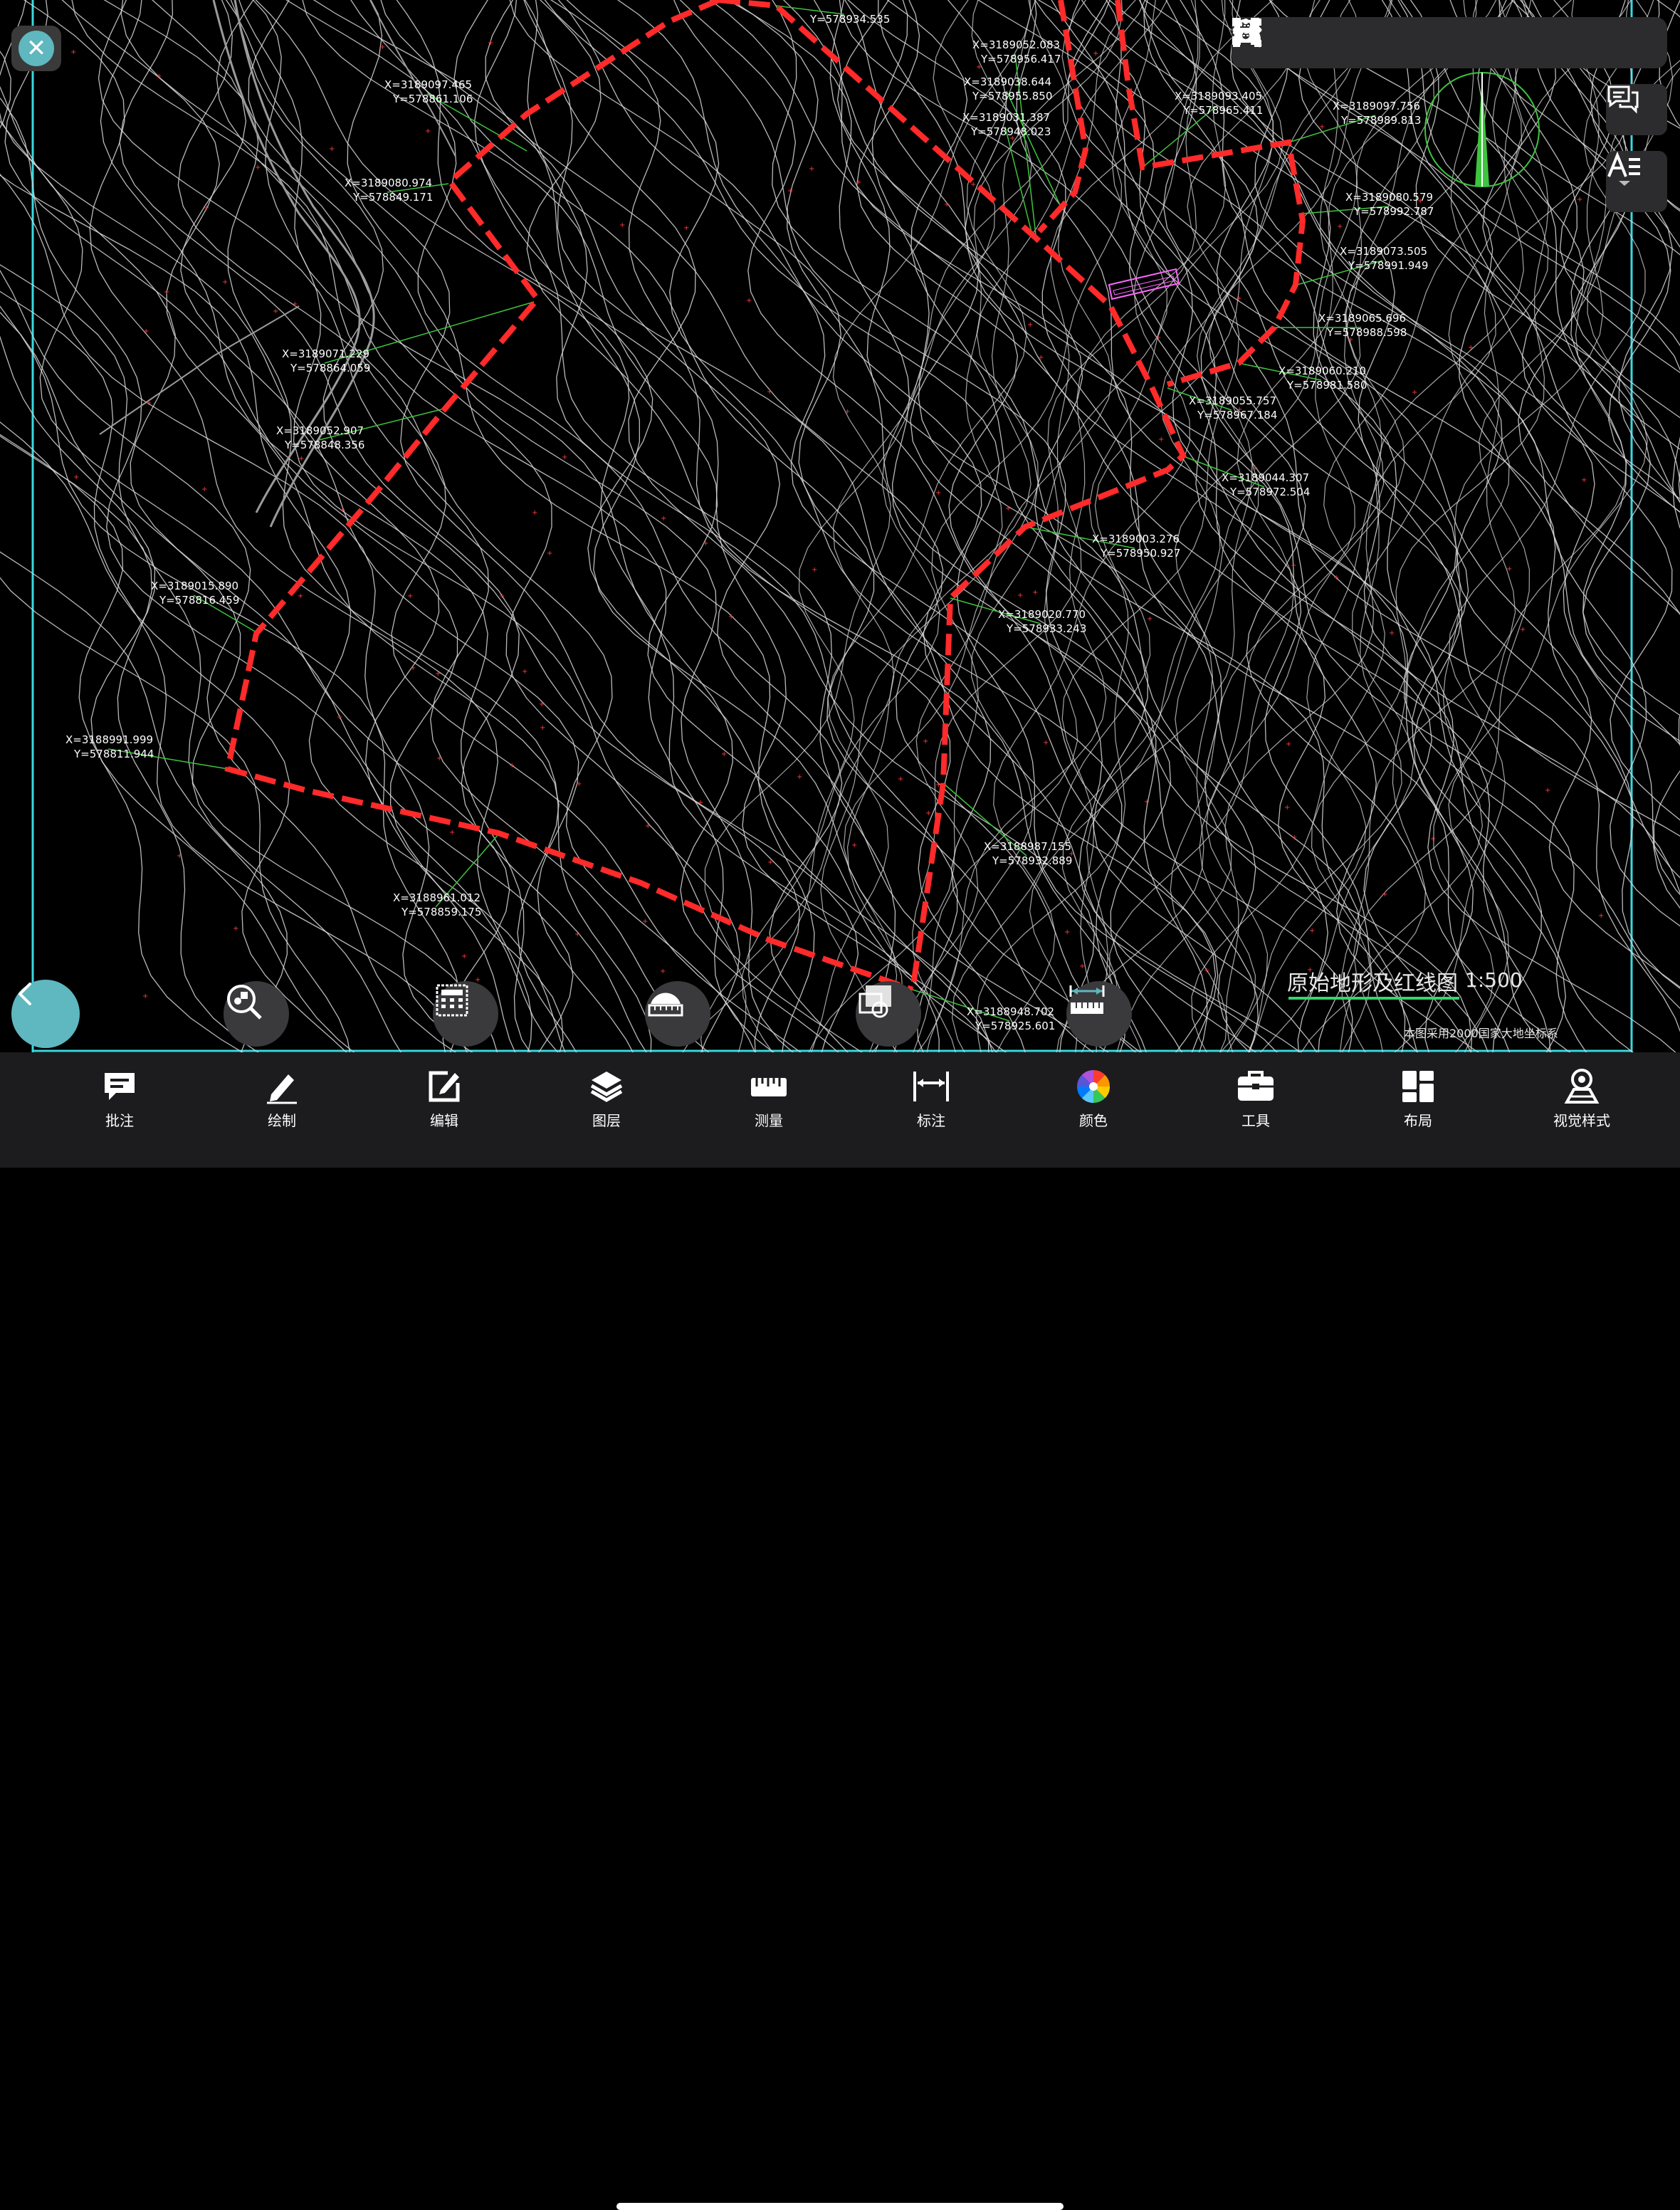  Describe the element at coordinates (256, 1014) in the screenshot. I see `object-select-button` at that location.